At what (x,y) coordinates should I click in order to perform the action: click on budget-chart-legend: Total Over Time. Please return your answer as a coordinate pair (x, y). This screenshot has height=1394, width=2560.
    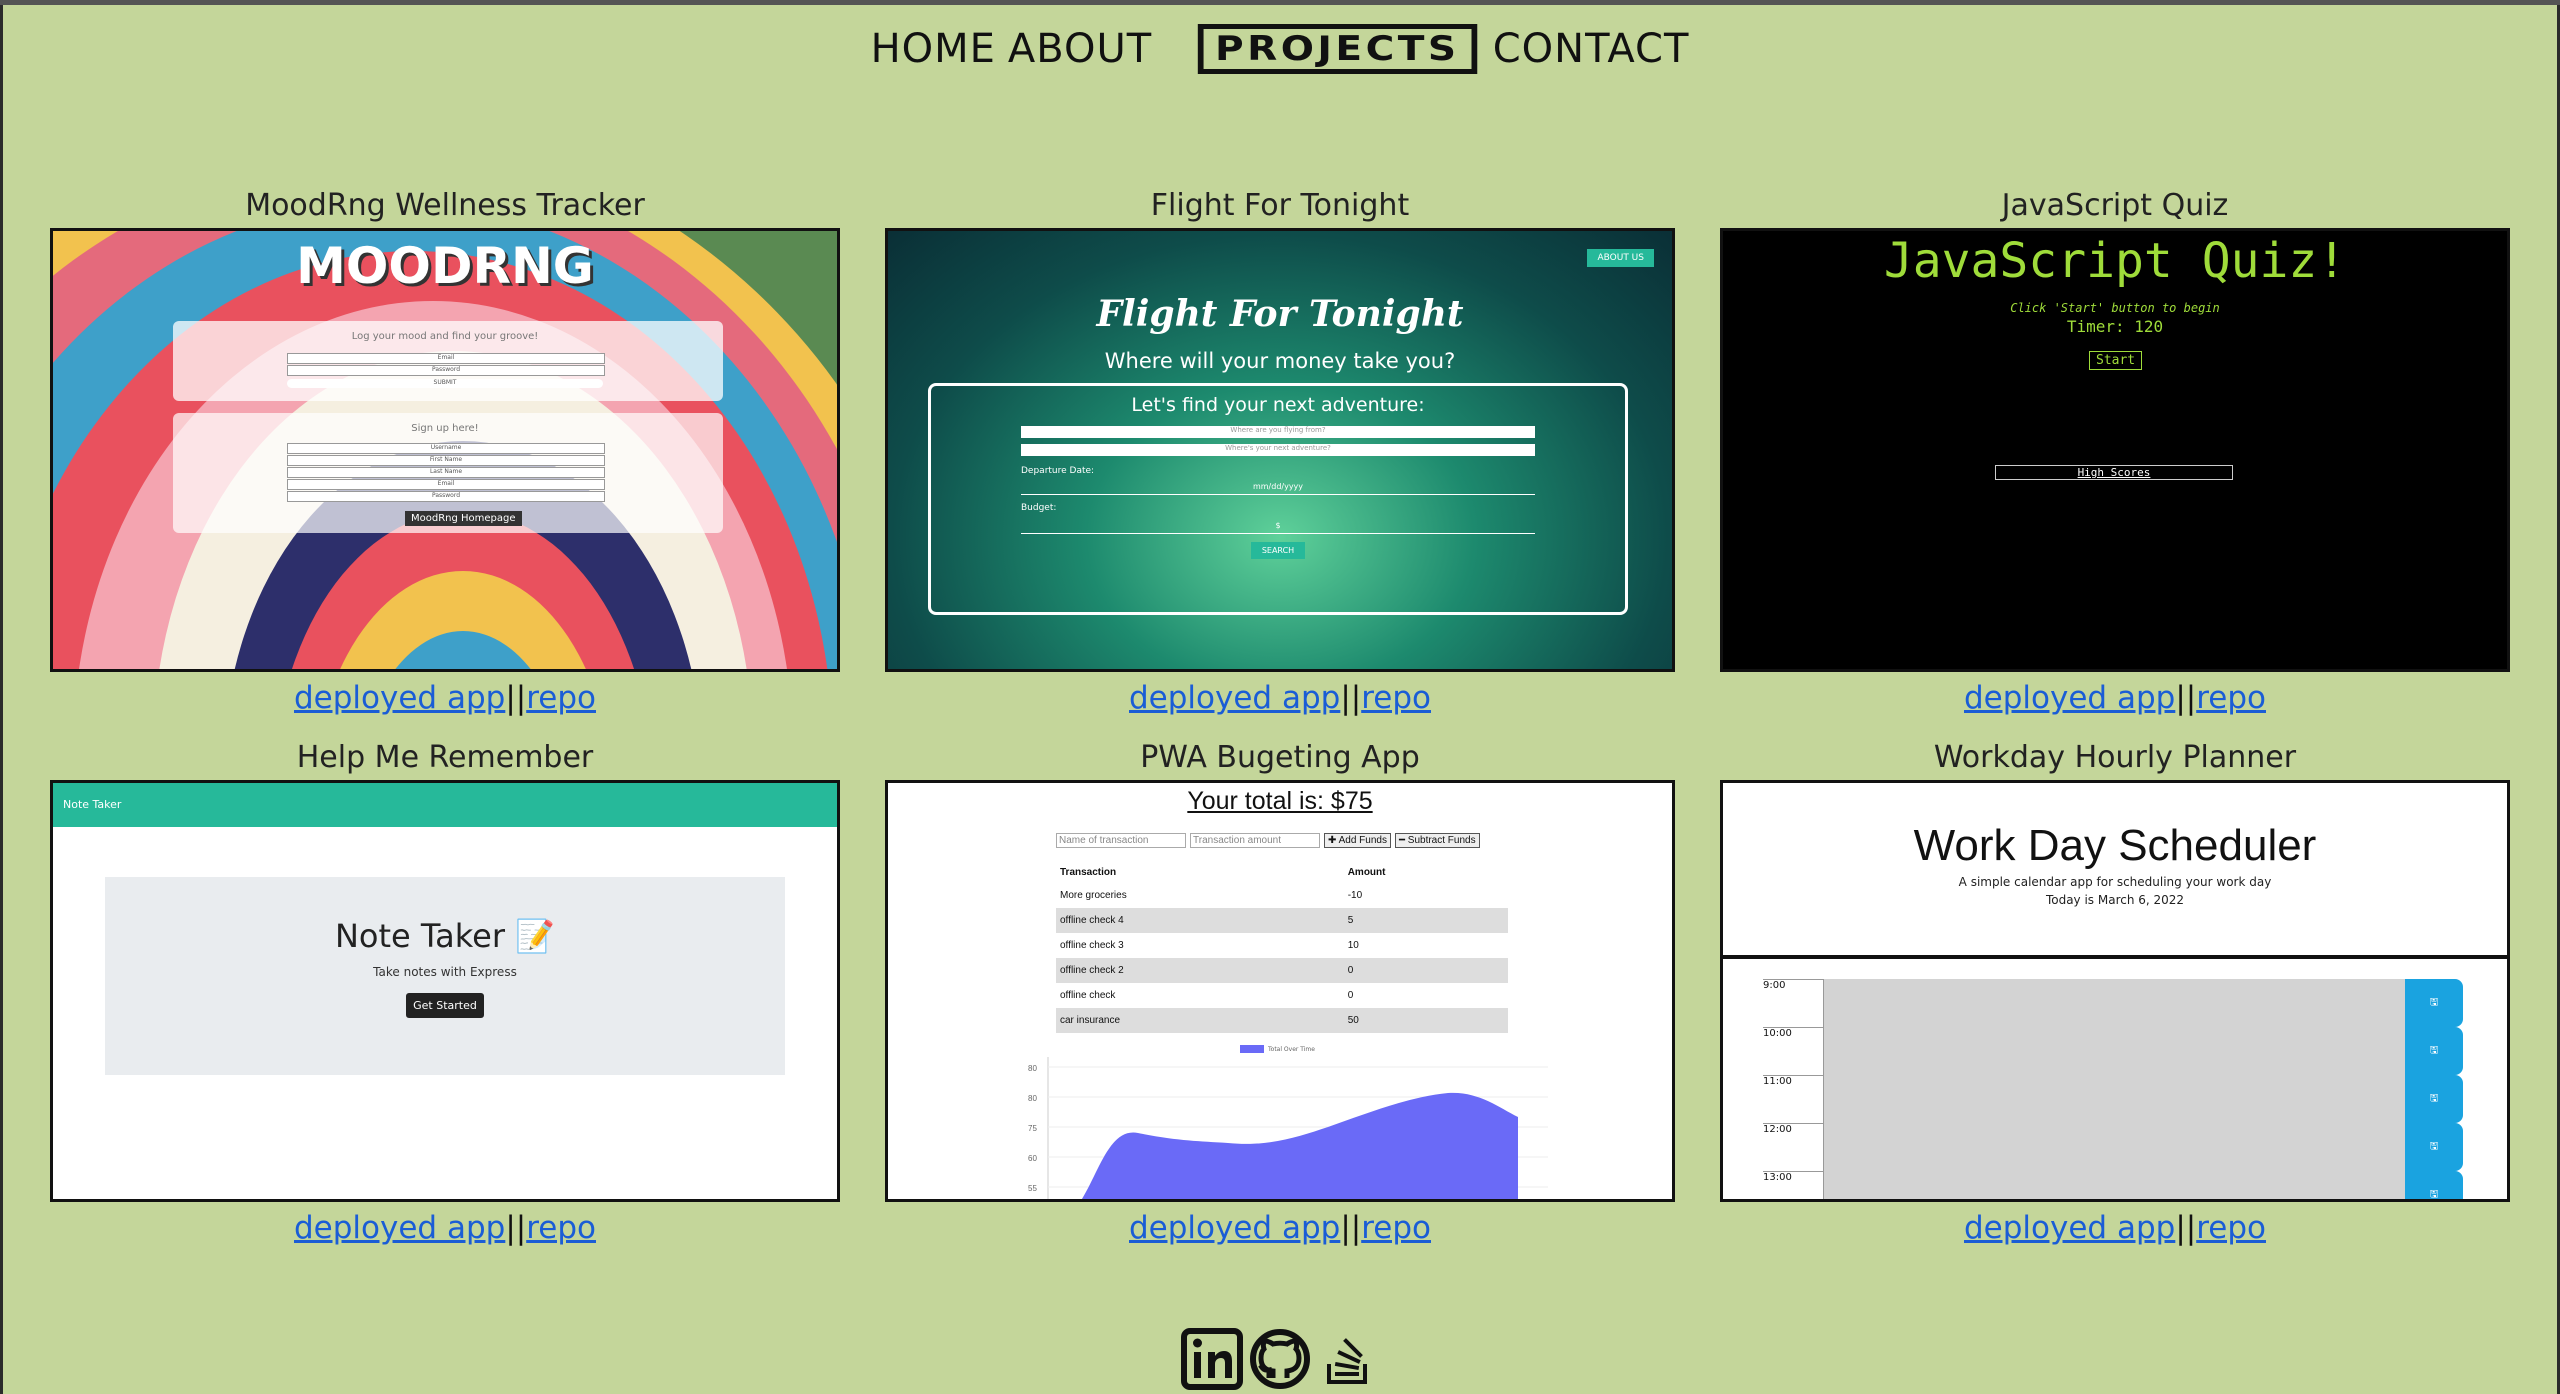
    Looking at the image, I should click on (1277, 1049).